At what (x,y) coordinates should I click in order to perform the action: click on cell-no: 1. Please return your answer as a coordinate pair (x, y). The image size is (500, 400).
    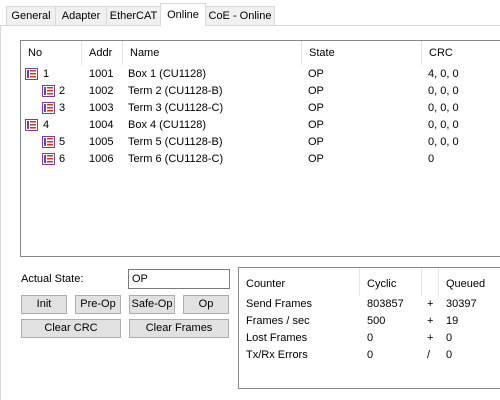
    Looking at the image, I should click on (46, 74).